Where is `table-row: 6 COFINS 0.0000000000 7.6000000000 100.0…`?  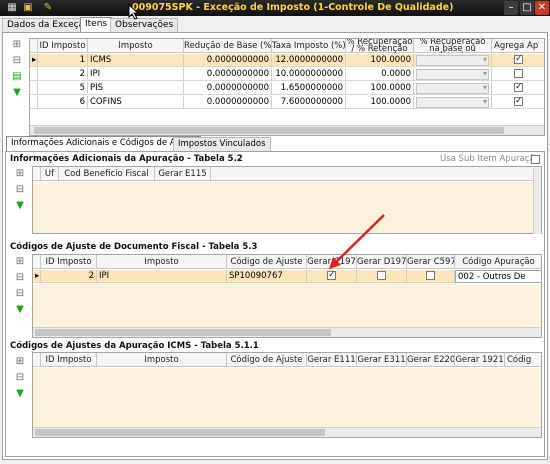
table-row: 6 COFINS 0.0000000000 7.6000000000 100.0… is located at coordinates (287, 102).